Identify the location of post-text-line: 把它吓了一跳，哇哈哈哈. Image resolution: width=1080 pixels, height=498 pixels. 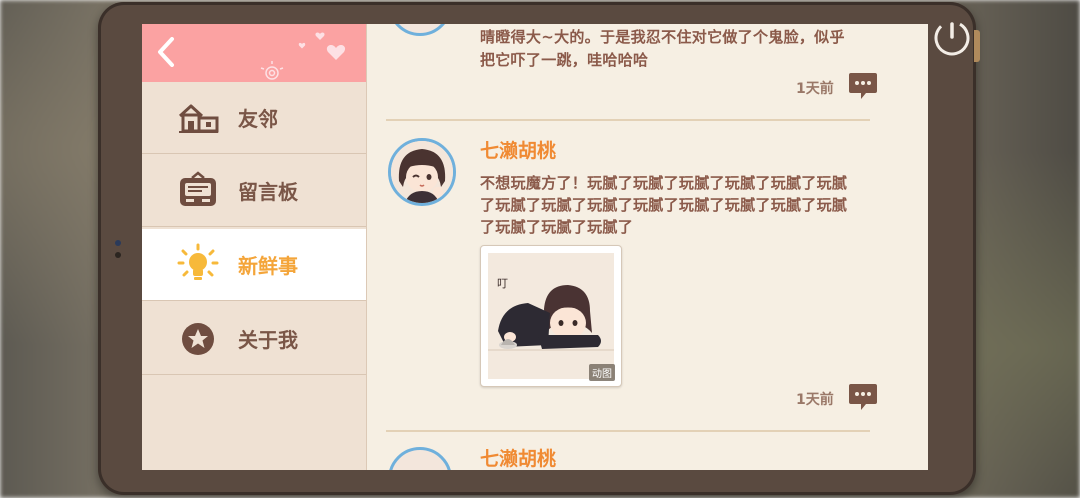
(564, 60).